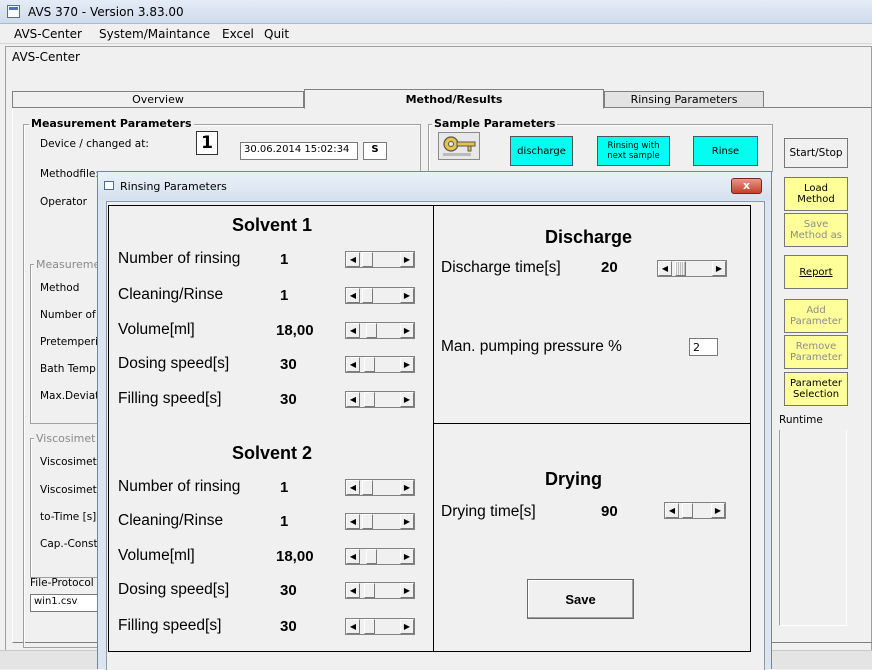 The height and width of the screenshot is (670, 872). Describe the element at coordinates (380, 364) in the screenshot. I see `s1-dosing-speed-scrollbar: ◀ ▶` at that location.